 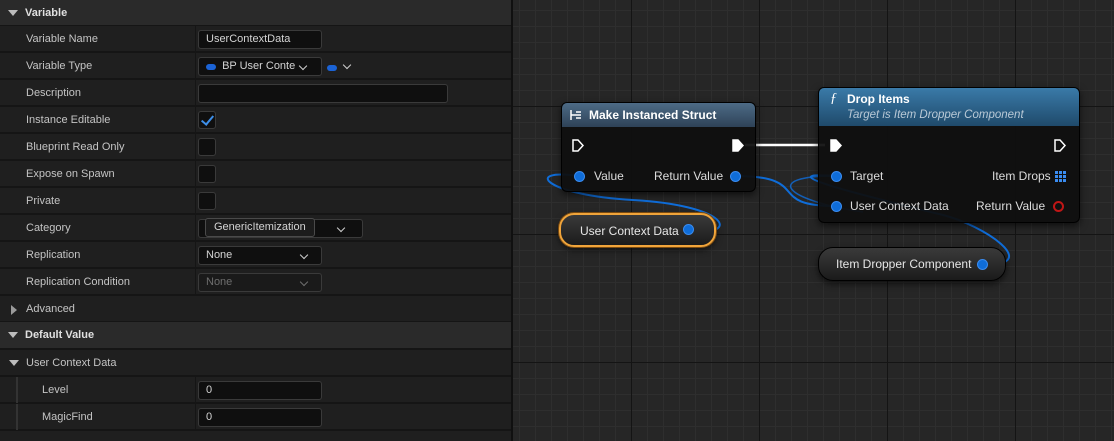 What do you see at coordinates (207, 120) in the screenshot?
I see `instance-editable-checkbox` at bounding box center [207, 120].